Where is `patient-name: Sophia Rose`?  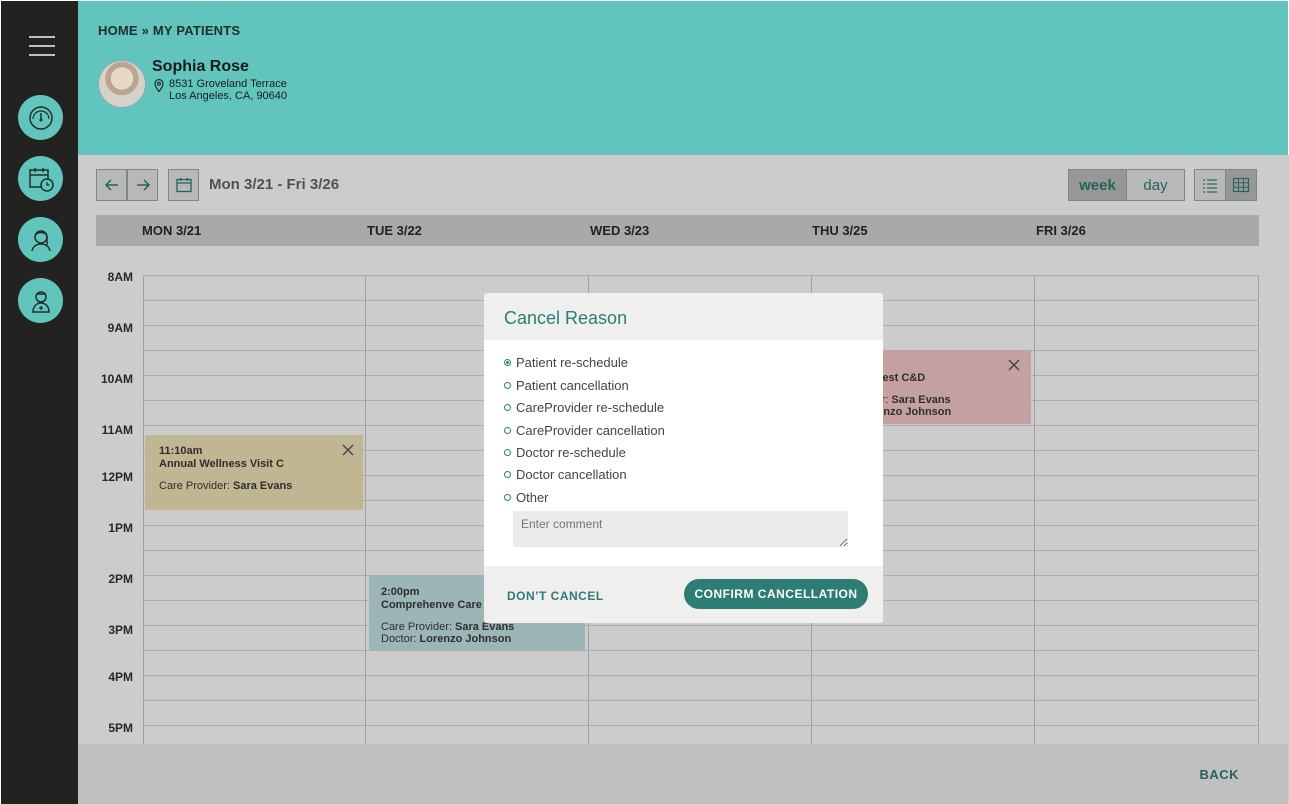 patient-name: Sophia Rose is located at coordinates (200, 66).